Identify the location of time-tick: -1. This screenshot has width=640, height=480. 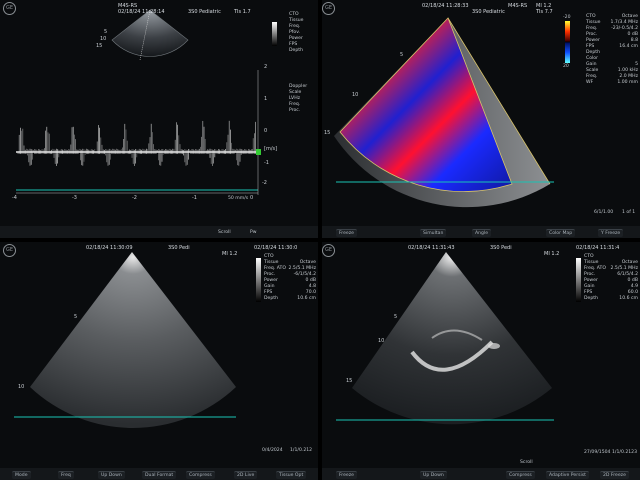
(194, 198).